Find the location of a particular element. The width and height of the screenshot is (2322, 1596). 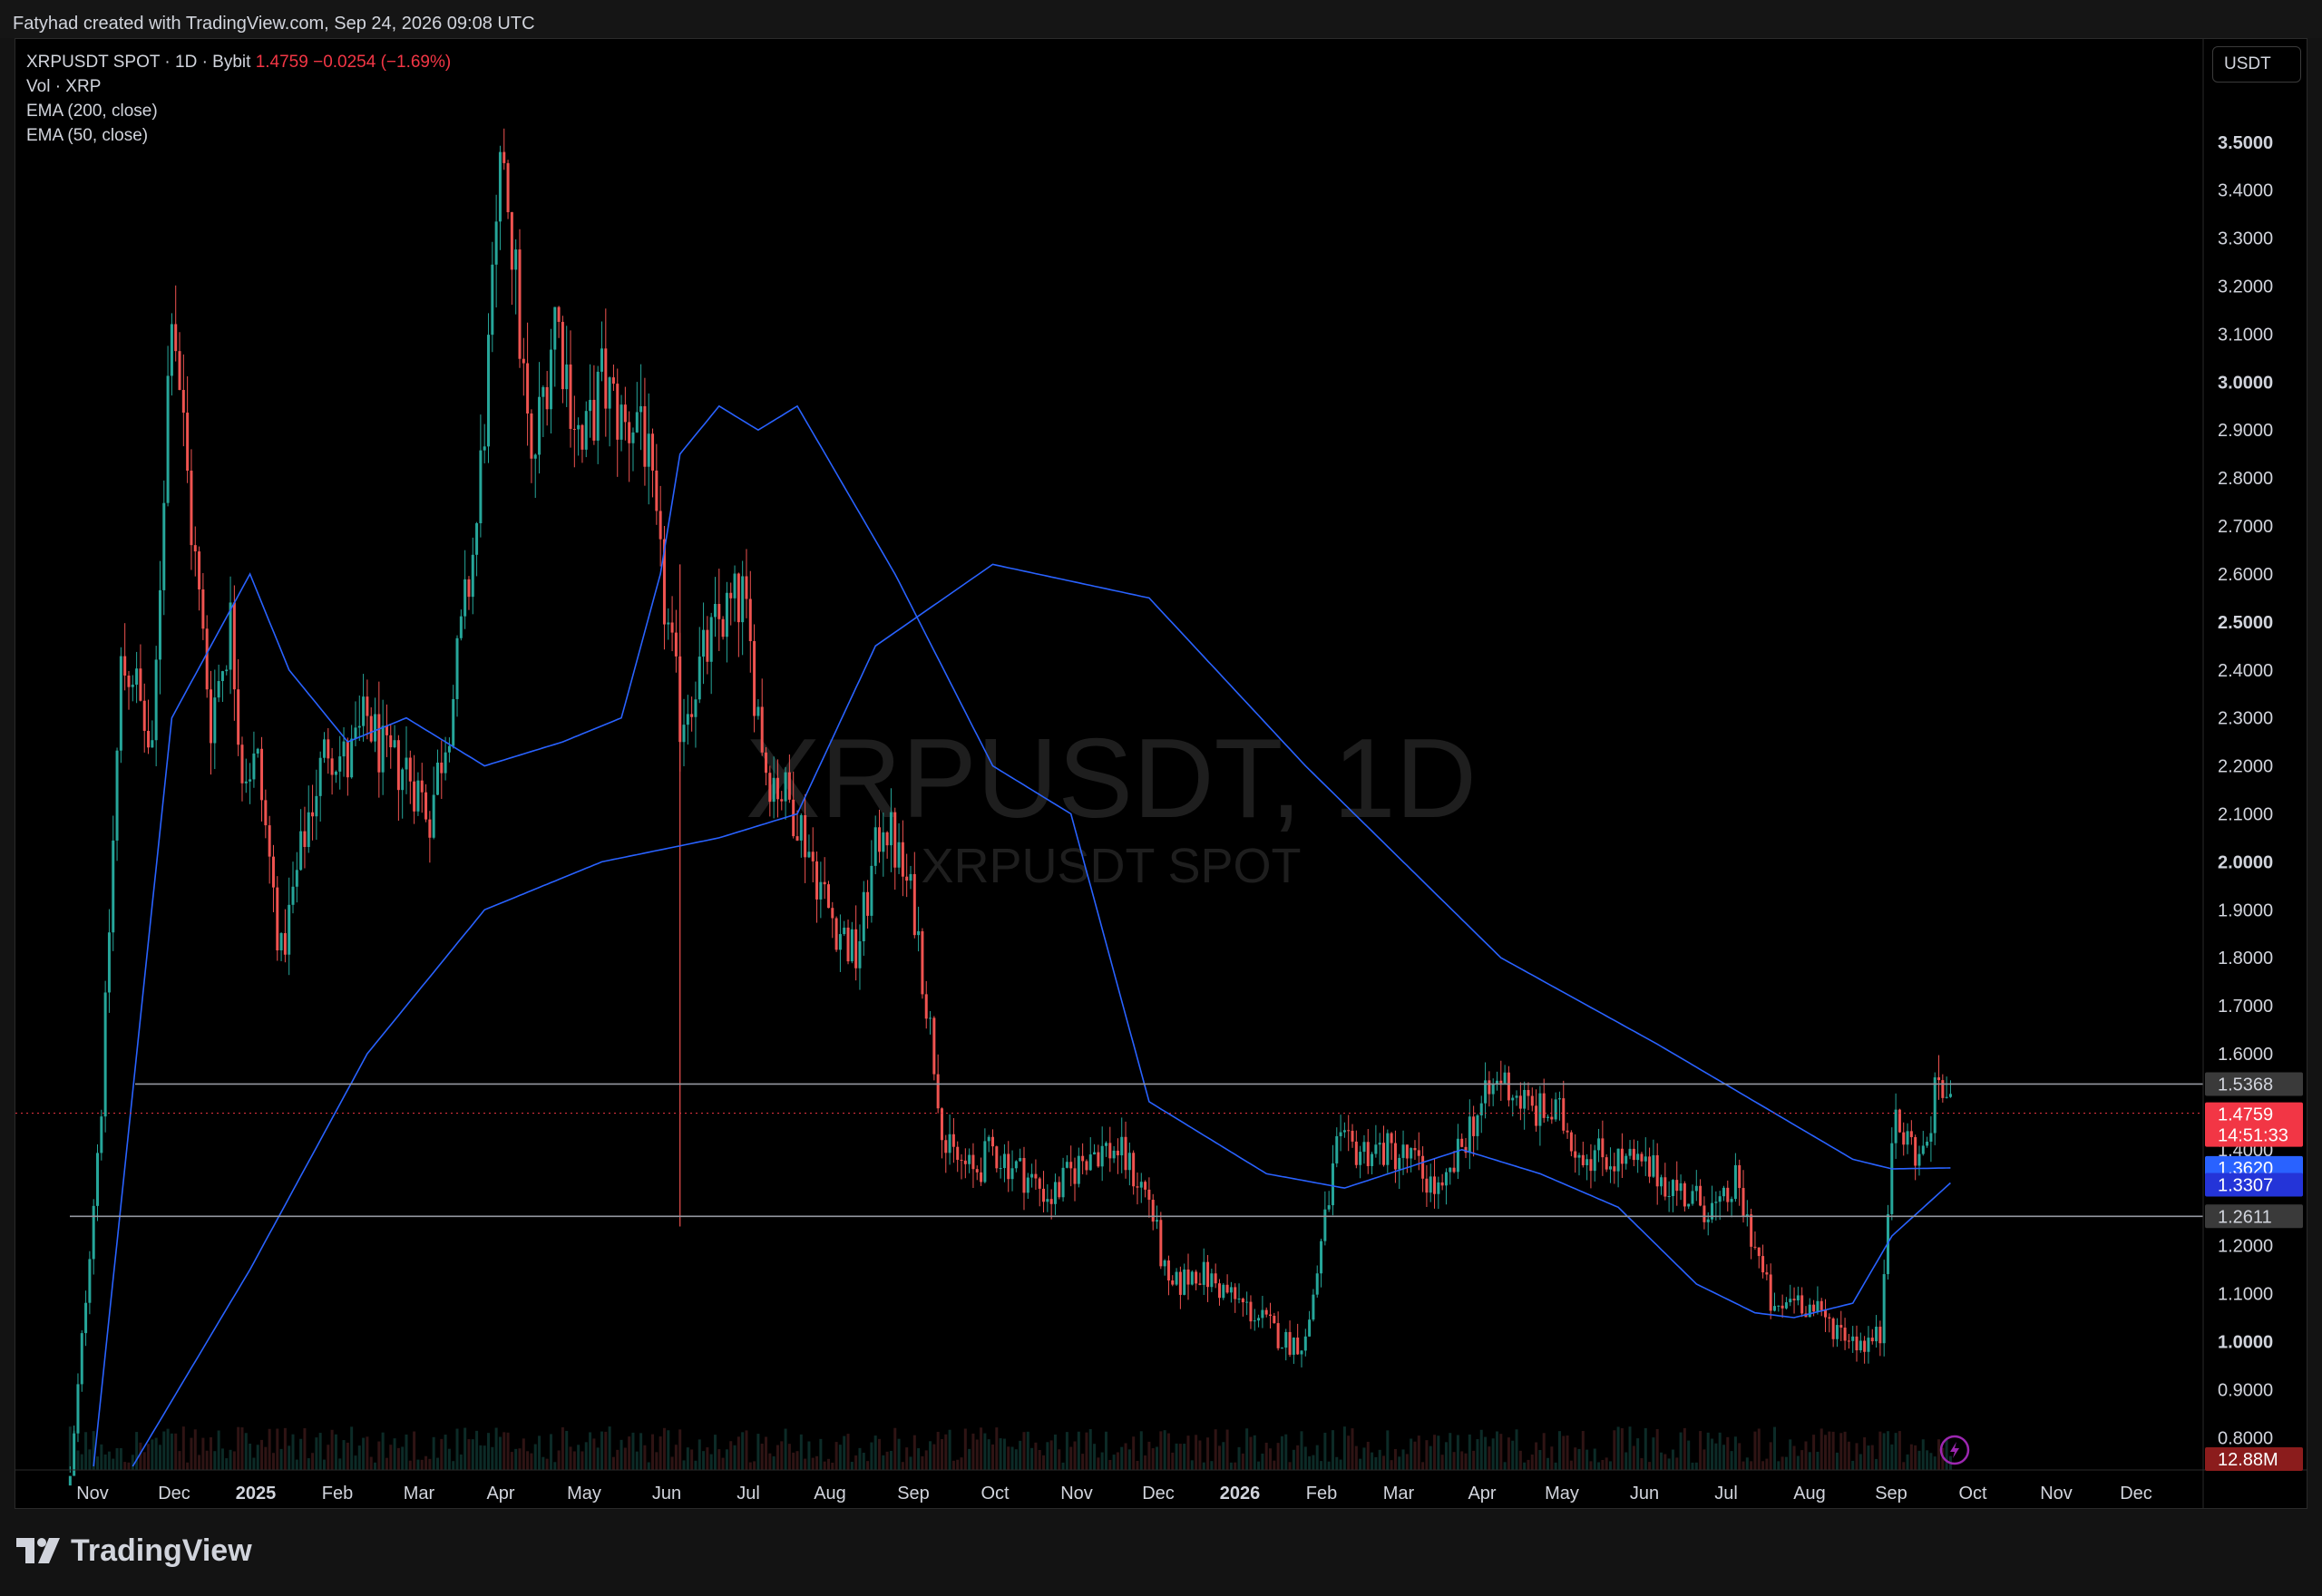

volume-bars is located at coordinates (1010, 1448).